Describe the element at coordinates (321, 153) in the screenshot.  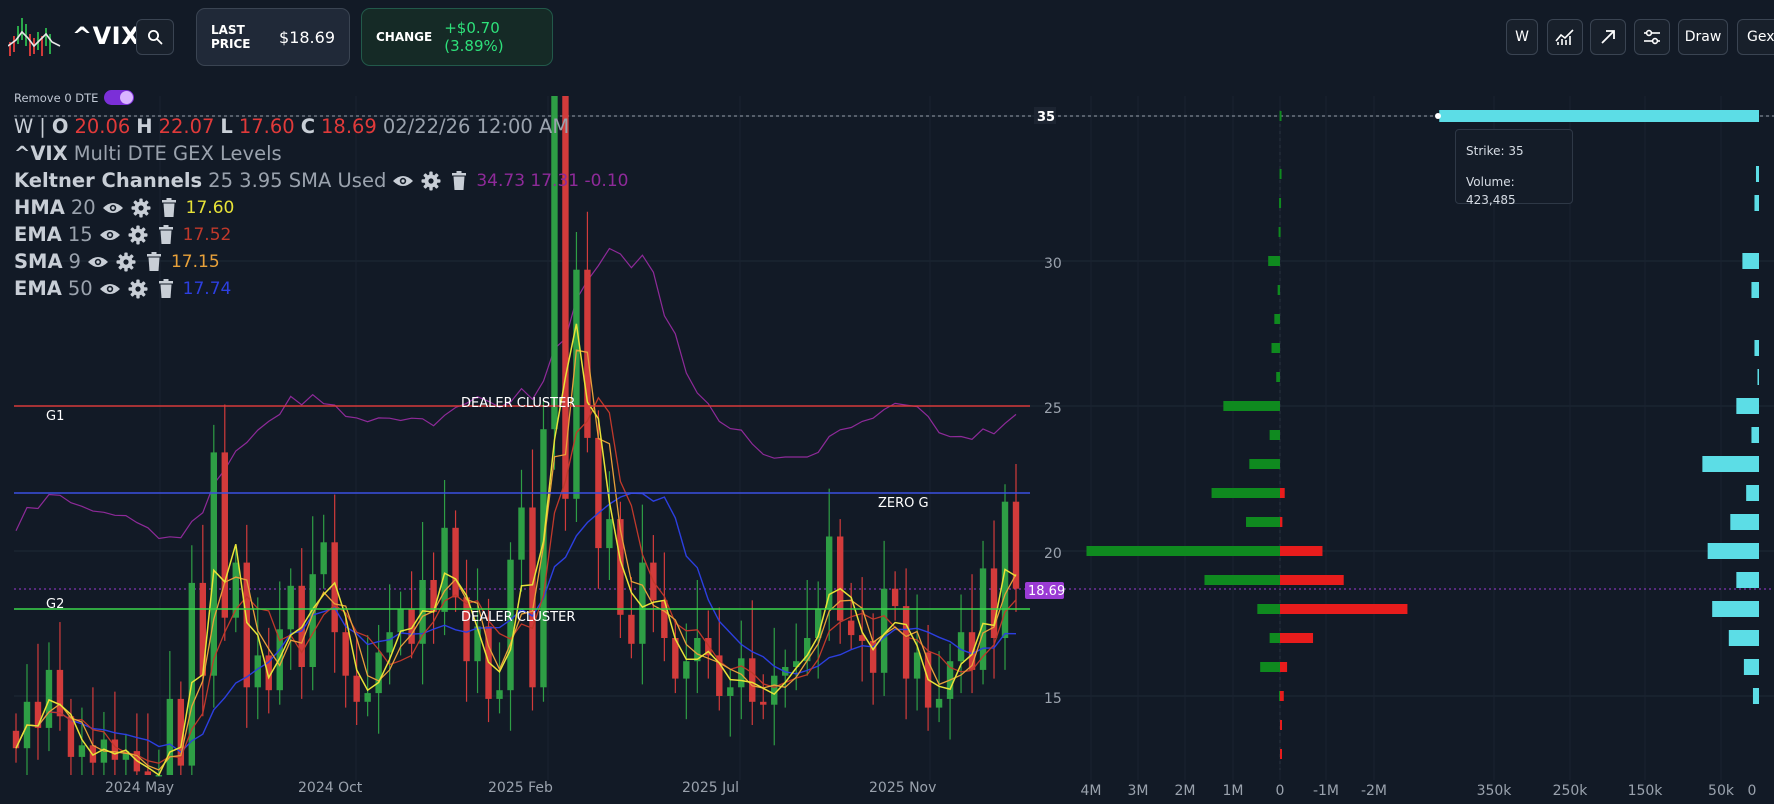
I see `legend-title: ^VIX Multi DTE GEX Levels` at that location.